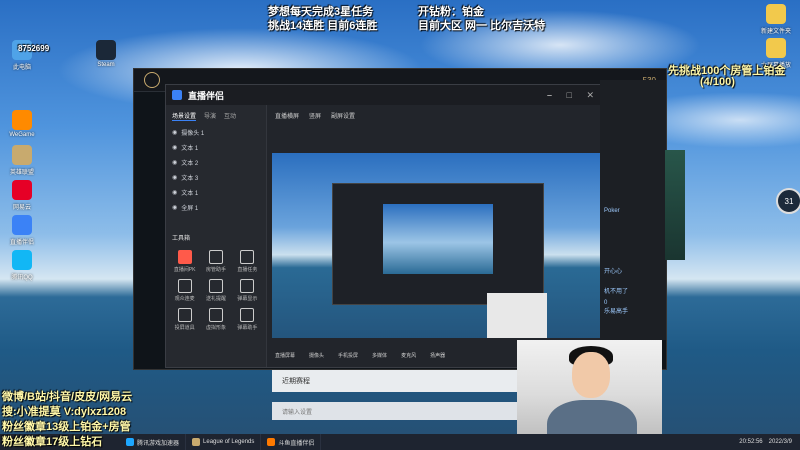 The height and width of the screenshot is (450, 800). I want to click on settings-placeholder: 请输入设置, so click(297, 412).